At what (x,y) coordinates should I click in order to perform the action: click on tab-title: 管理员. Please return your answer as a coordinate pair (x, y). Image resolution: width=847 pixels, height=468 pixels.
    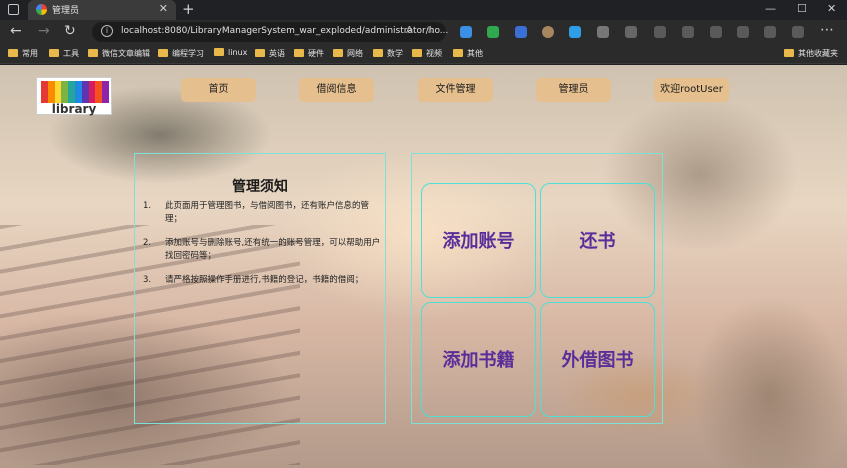
    Looking at the image, I should click on (66, 11).